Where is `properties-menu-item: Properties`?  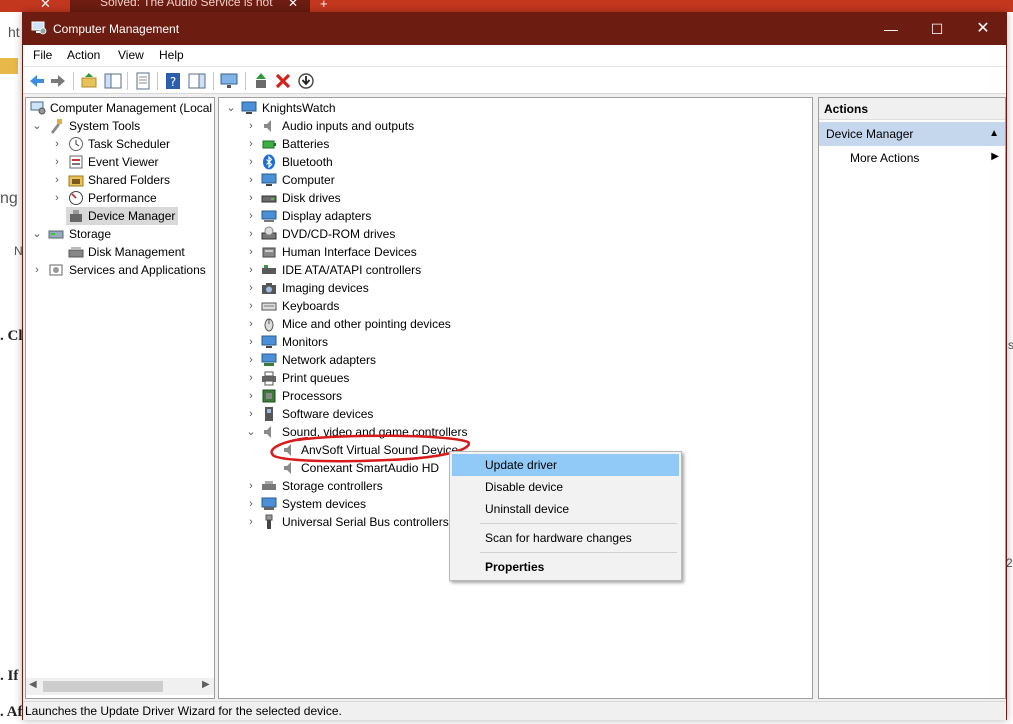
properties-menu-item: Properties is located at coordinates (565, 567).